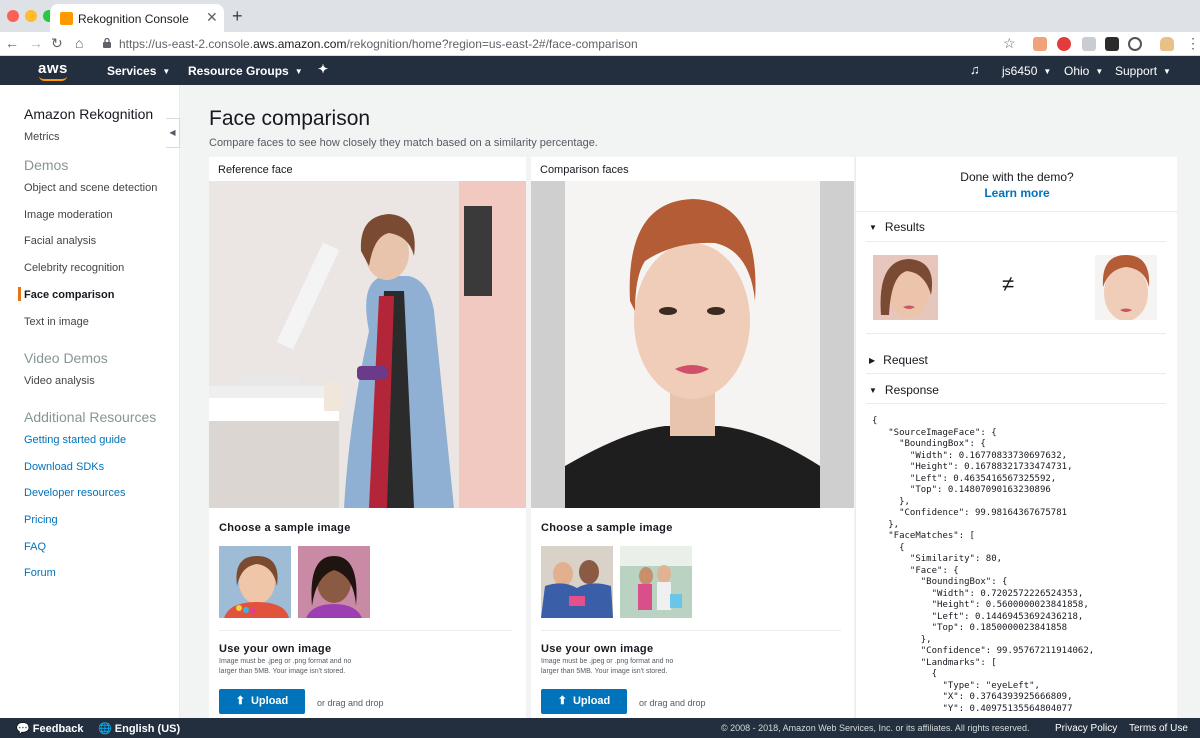 The height and width of the screenshot is (738, 1200). Describe the element at coordinates (285, 528) in the screenshot. I see `reference-sample-heading: Choose a sample image` at that location.